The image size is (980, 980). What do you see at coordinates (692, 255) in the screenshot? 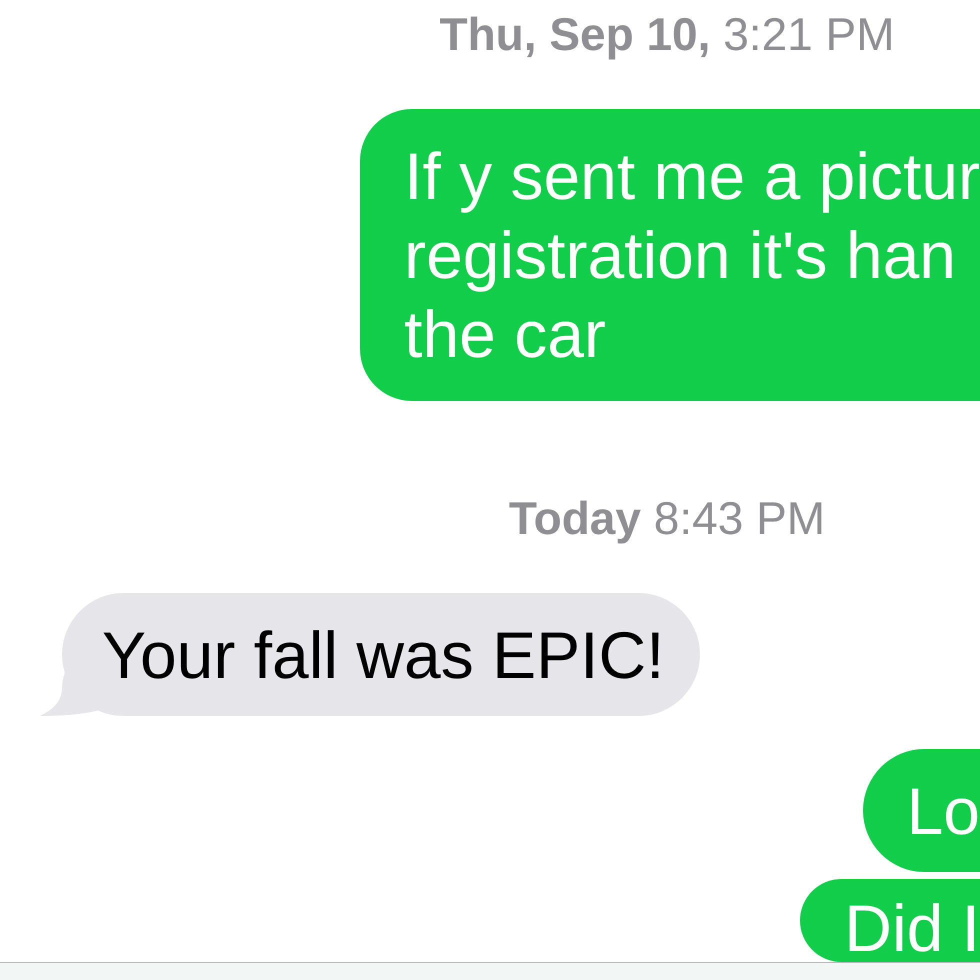
I see `message-text: If y sent me a pictur registration it's han the car` at bounding box center [692, 255].